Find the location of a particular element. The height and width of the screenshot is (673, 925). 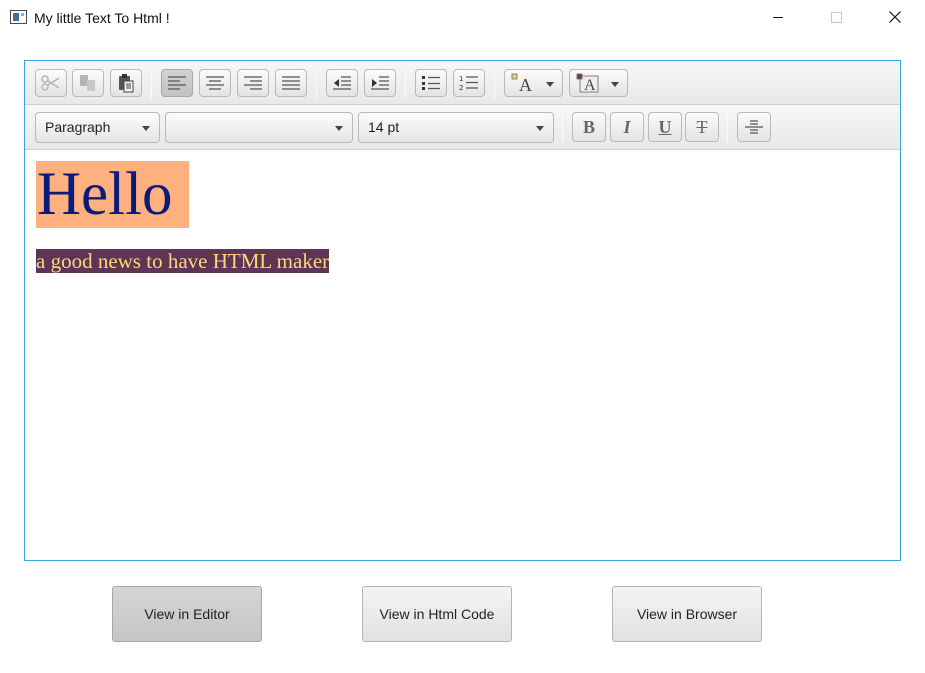

window-title: My little Text To Html ! is located at coordinates (102, 18).